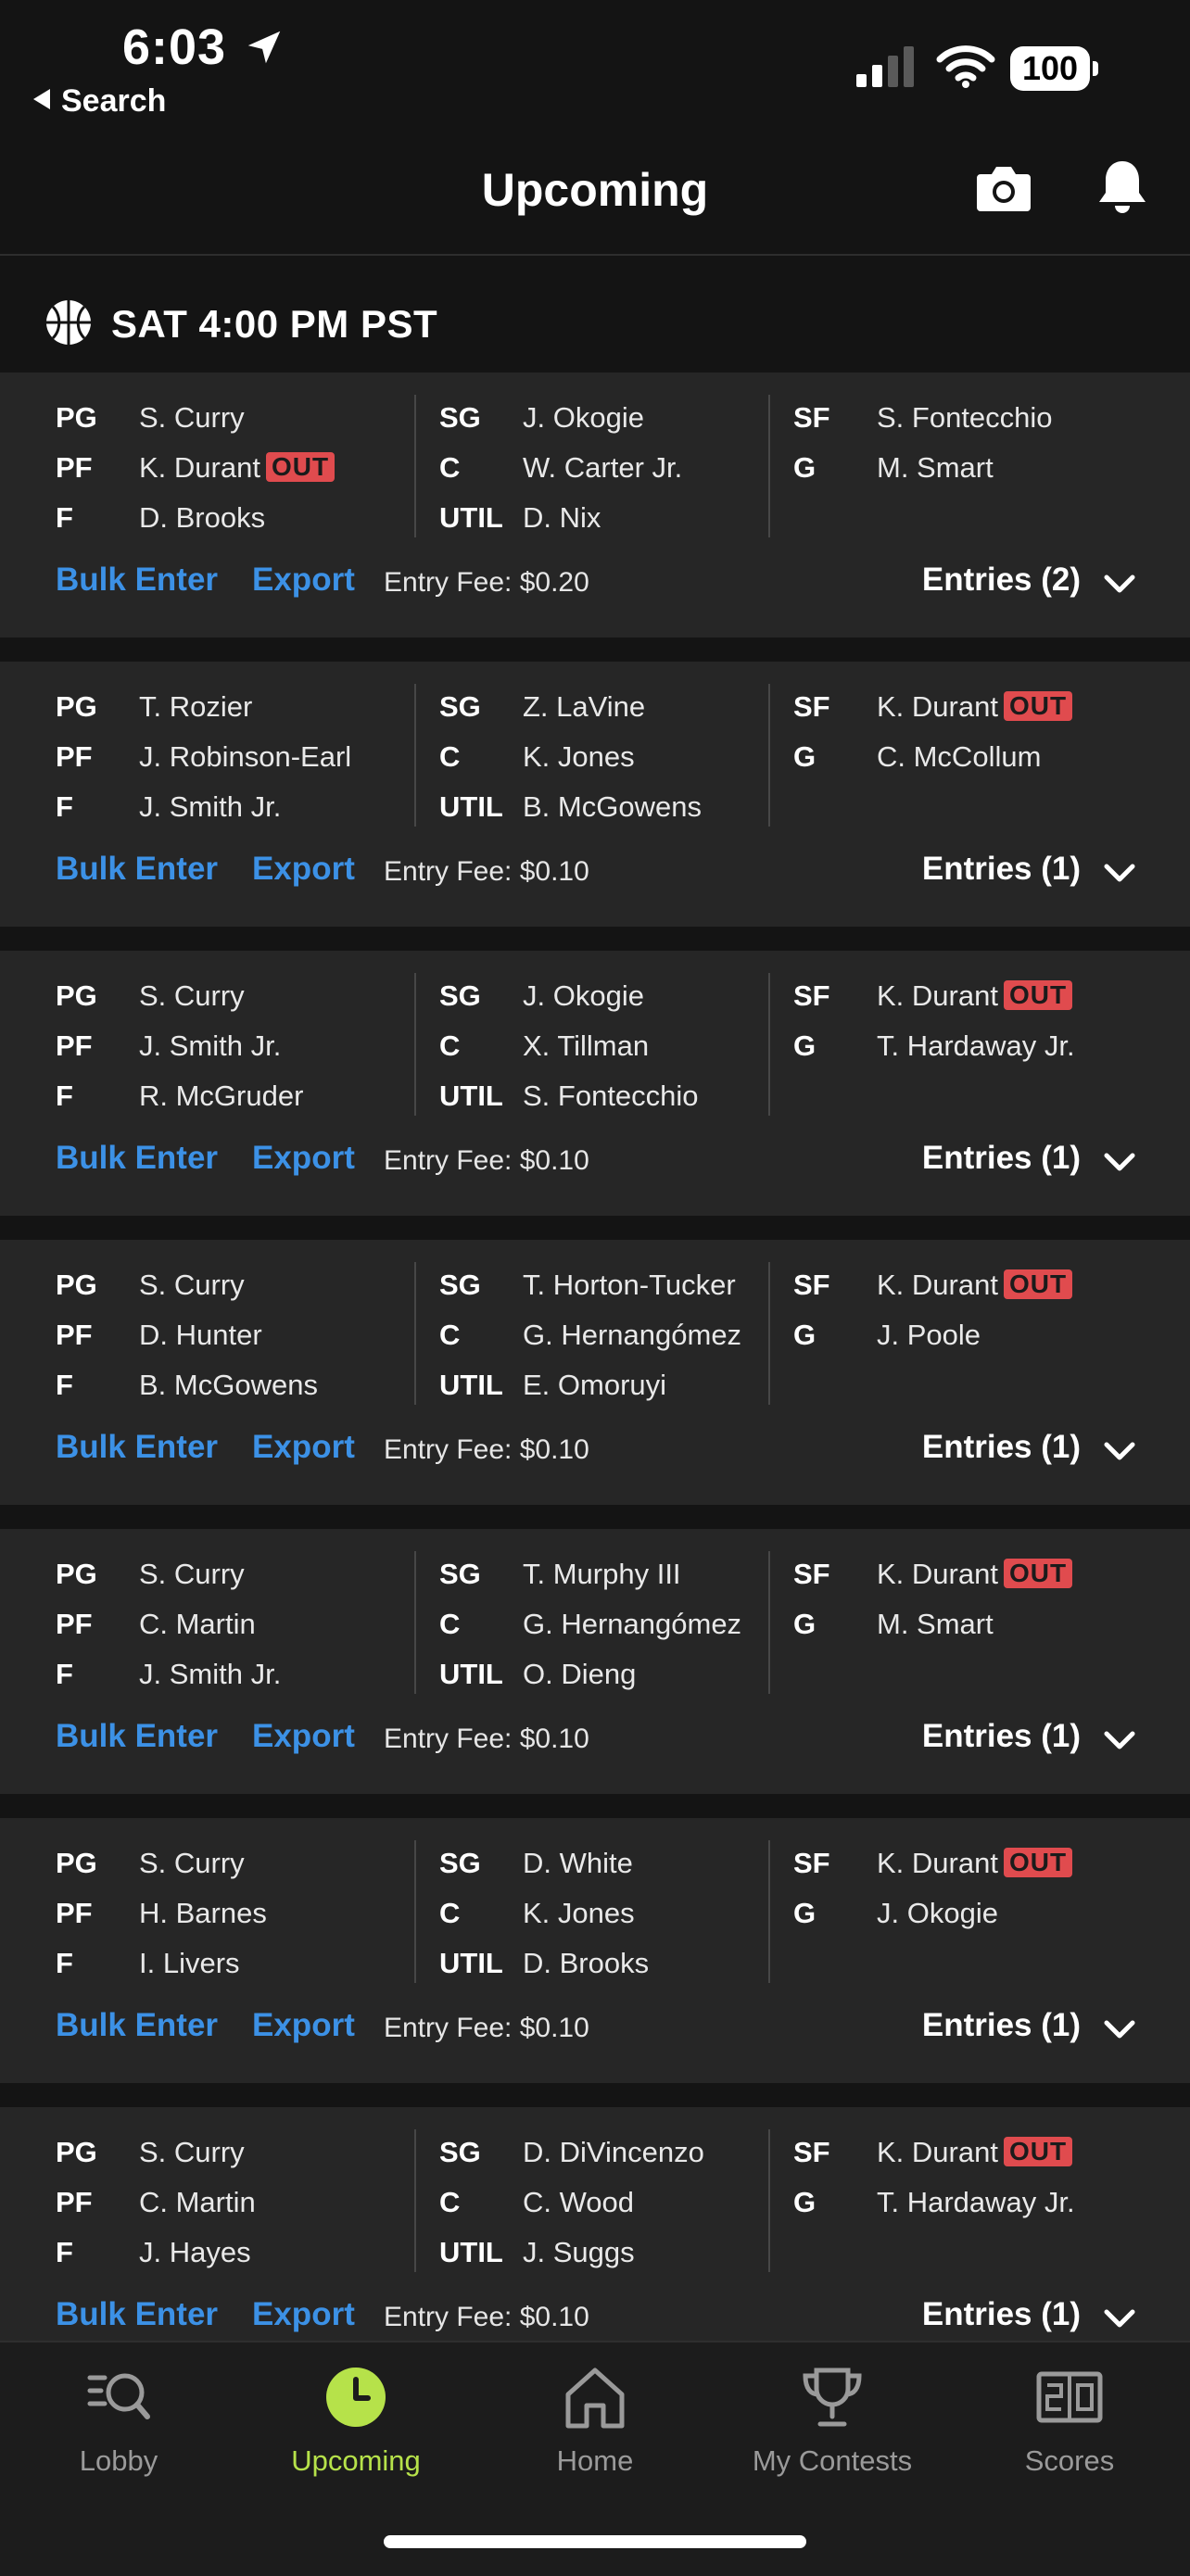 This screenshot has height=2576, width=1190. I want to click on player-row: PG T. Rozier, so click(232, 707).